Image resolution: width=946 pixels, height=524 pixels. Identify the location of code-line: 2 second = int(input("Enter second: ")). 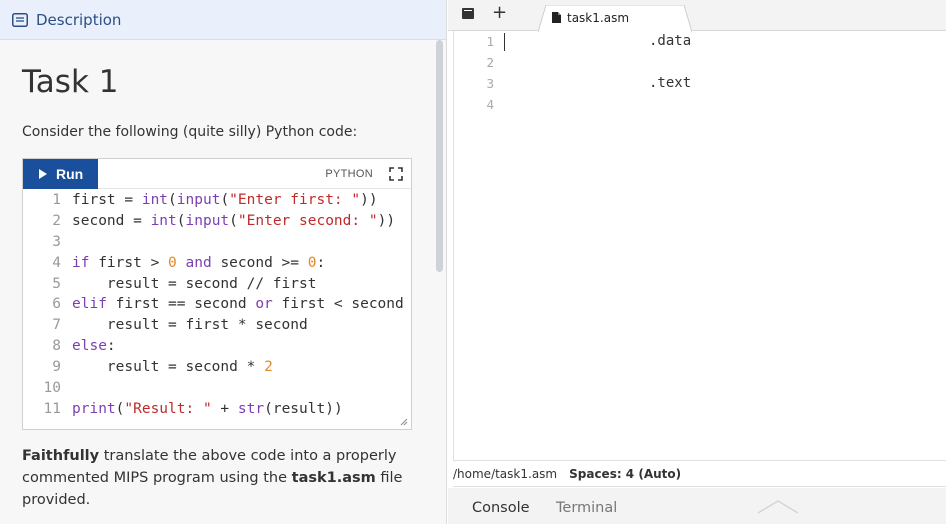
(217, 221).